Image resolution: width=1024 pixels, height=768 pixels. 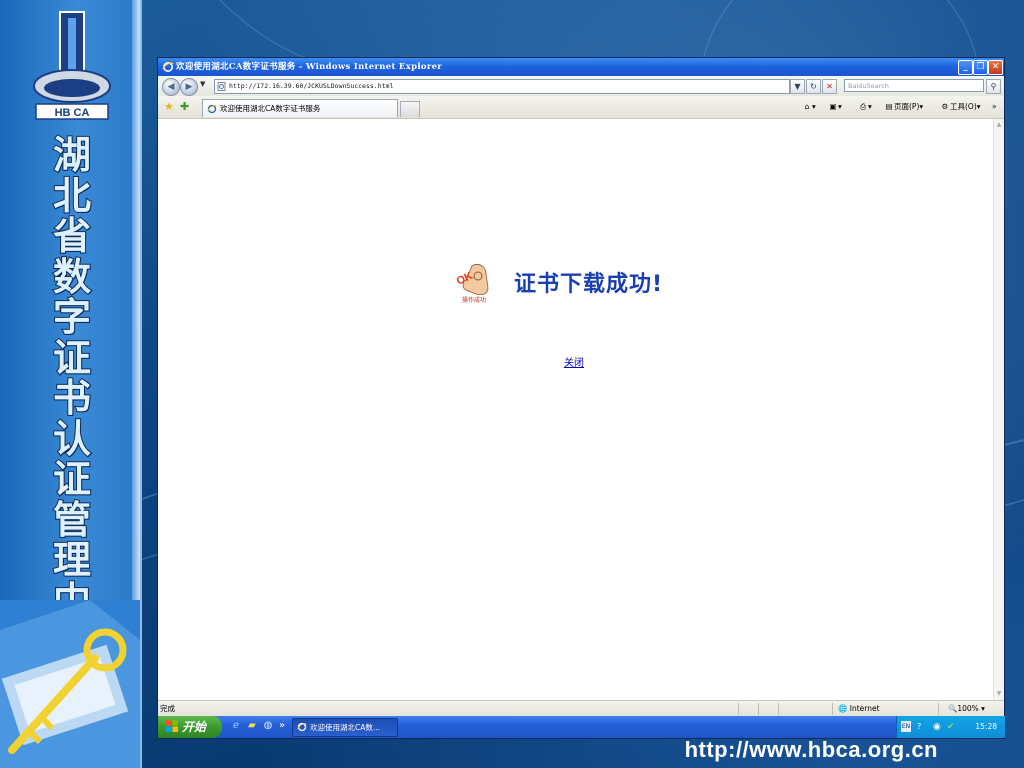 I want to click on logo-text: HB CA, so click(x=72, y=113).